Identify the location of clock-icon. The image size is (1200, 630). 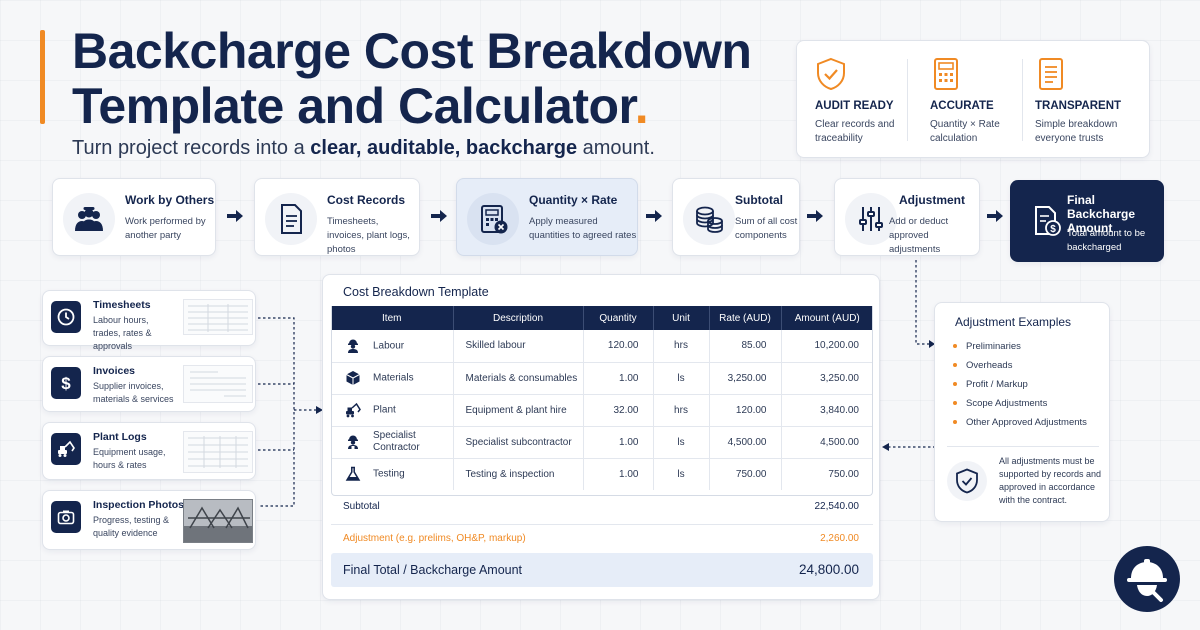
(66, 317).